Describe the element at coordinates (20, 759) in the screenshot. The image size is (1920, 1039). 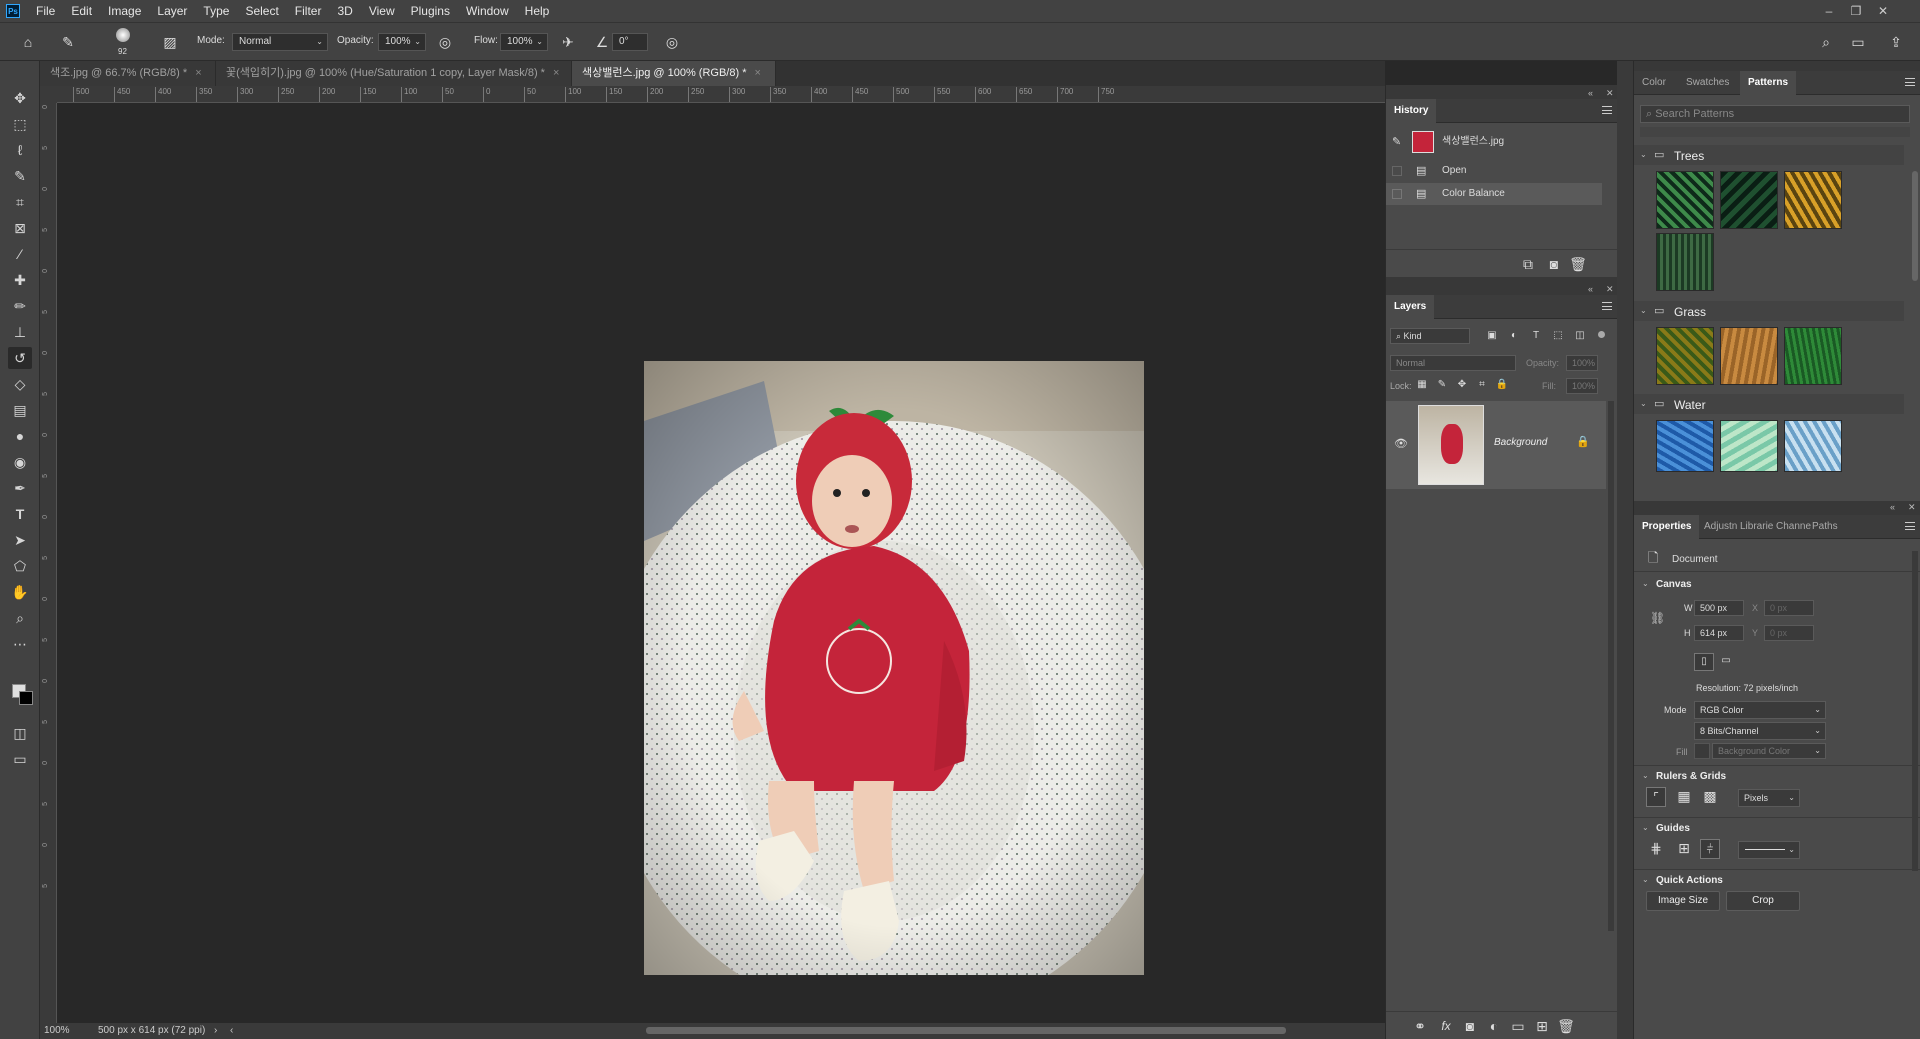
I see `screen-mode-icon: ▭` at that location.